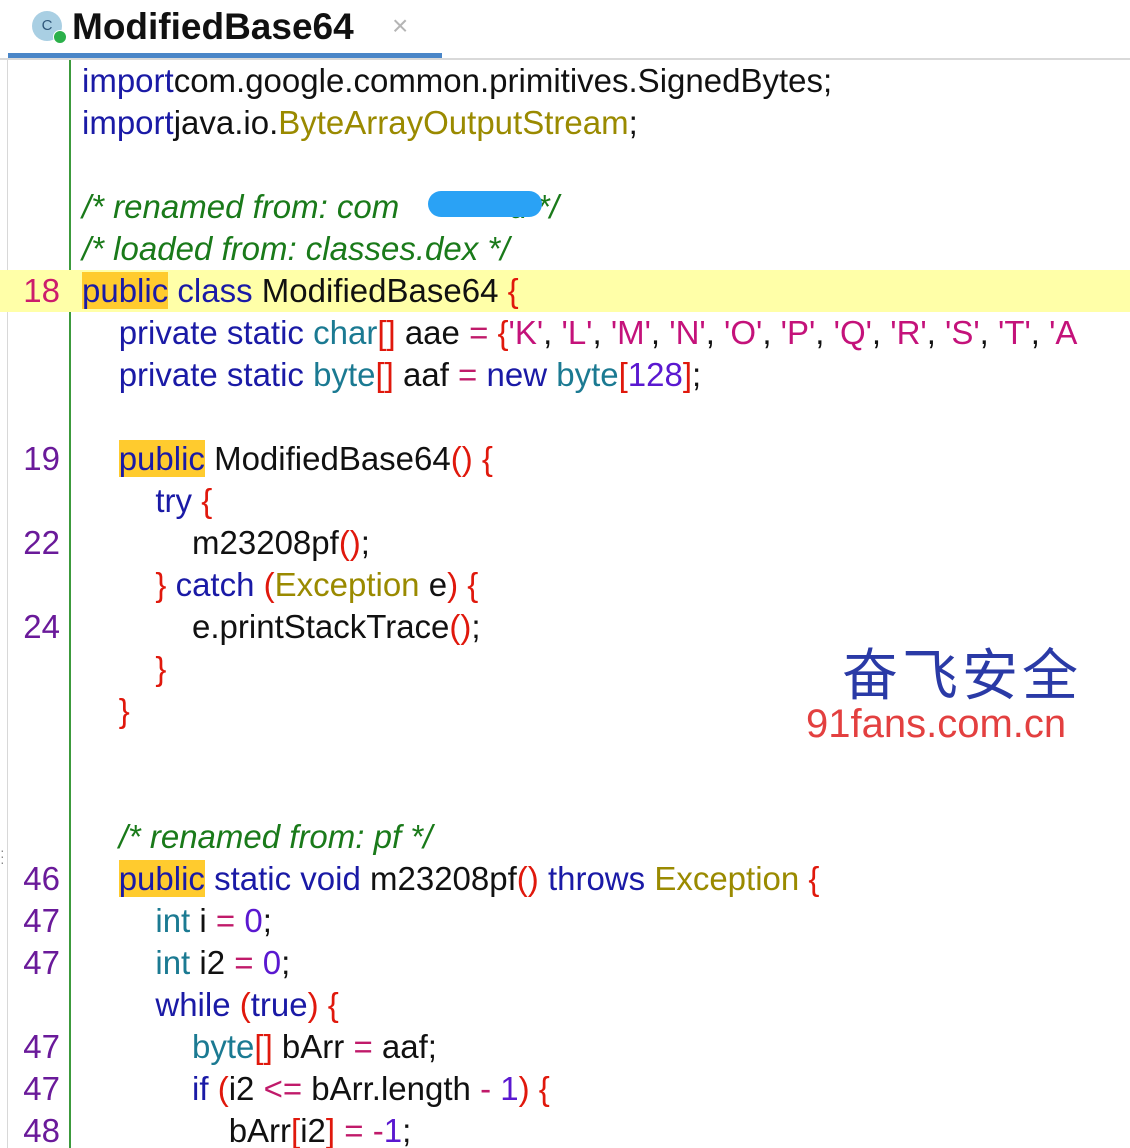 This screenshot has width=1130, height=1148. I want to click on code-text: try {, so click(147, 501).